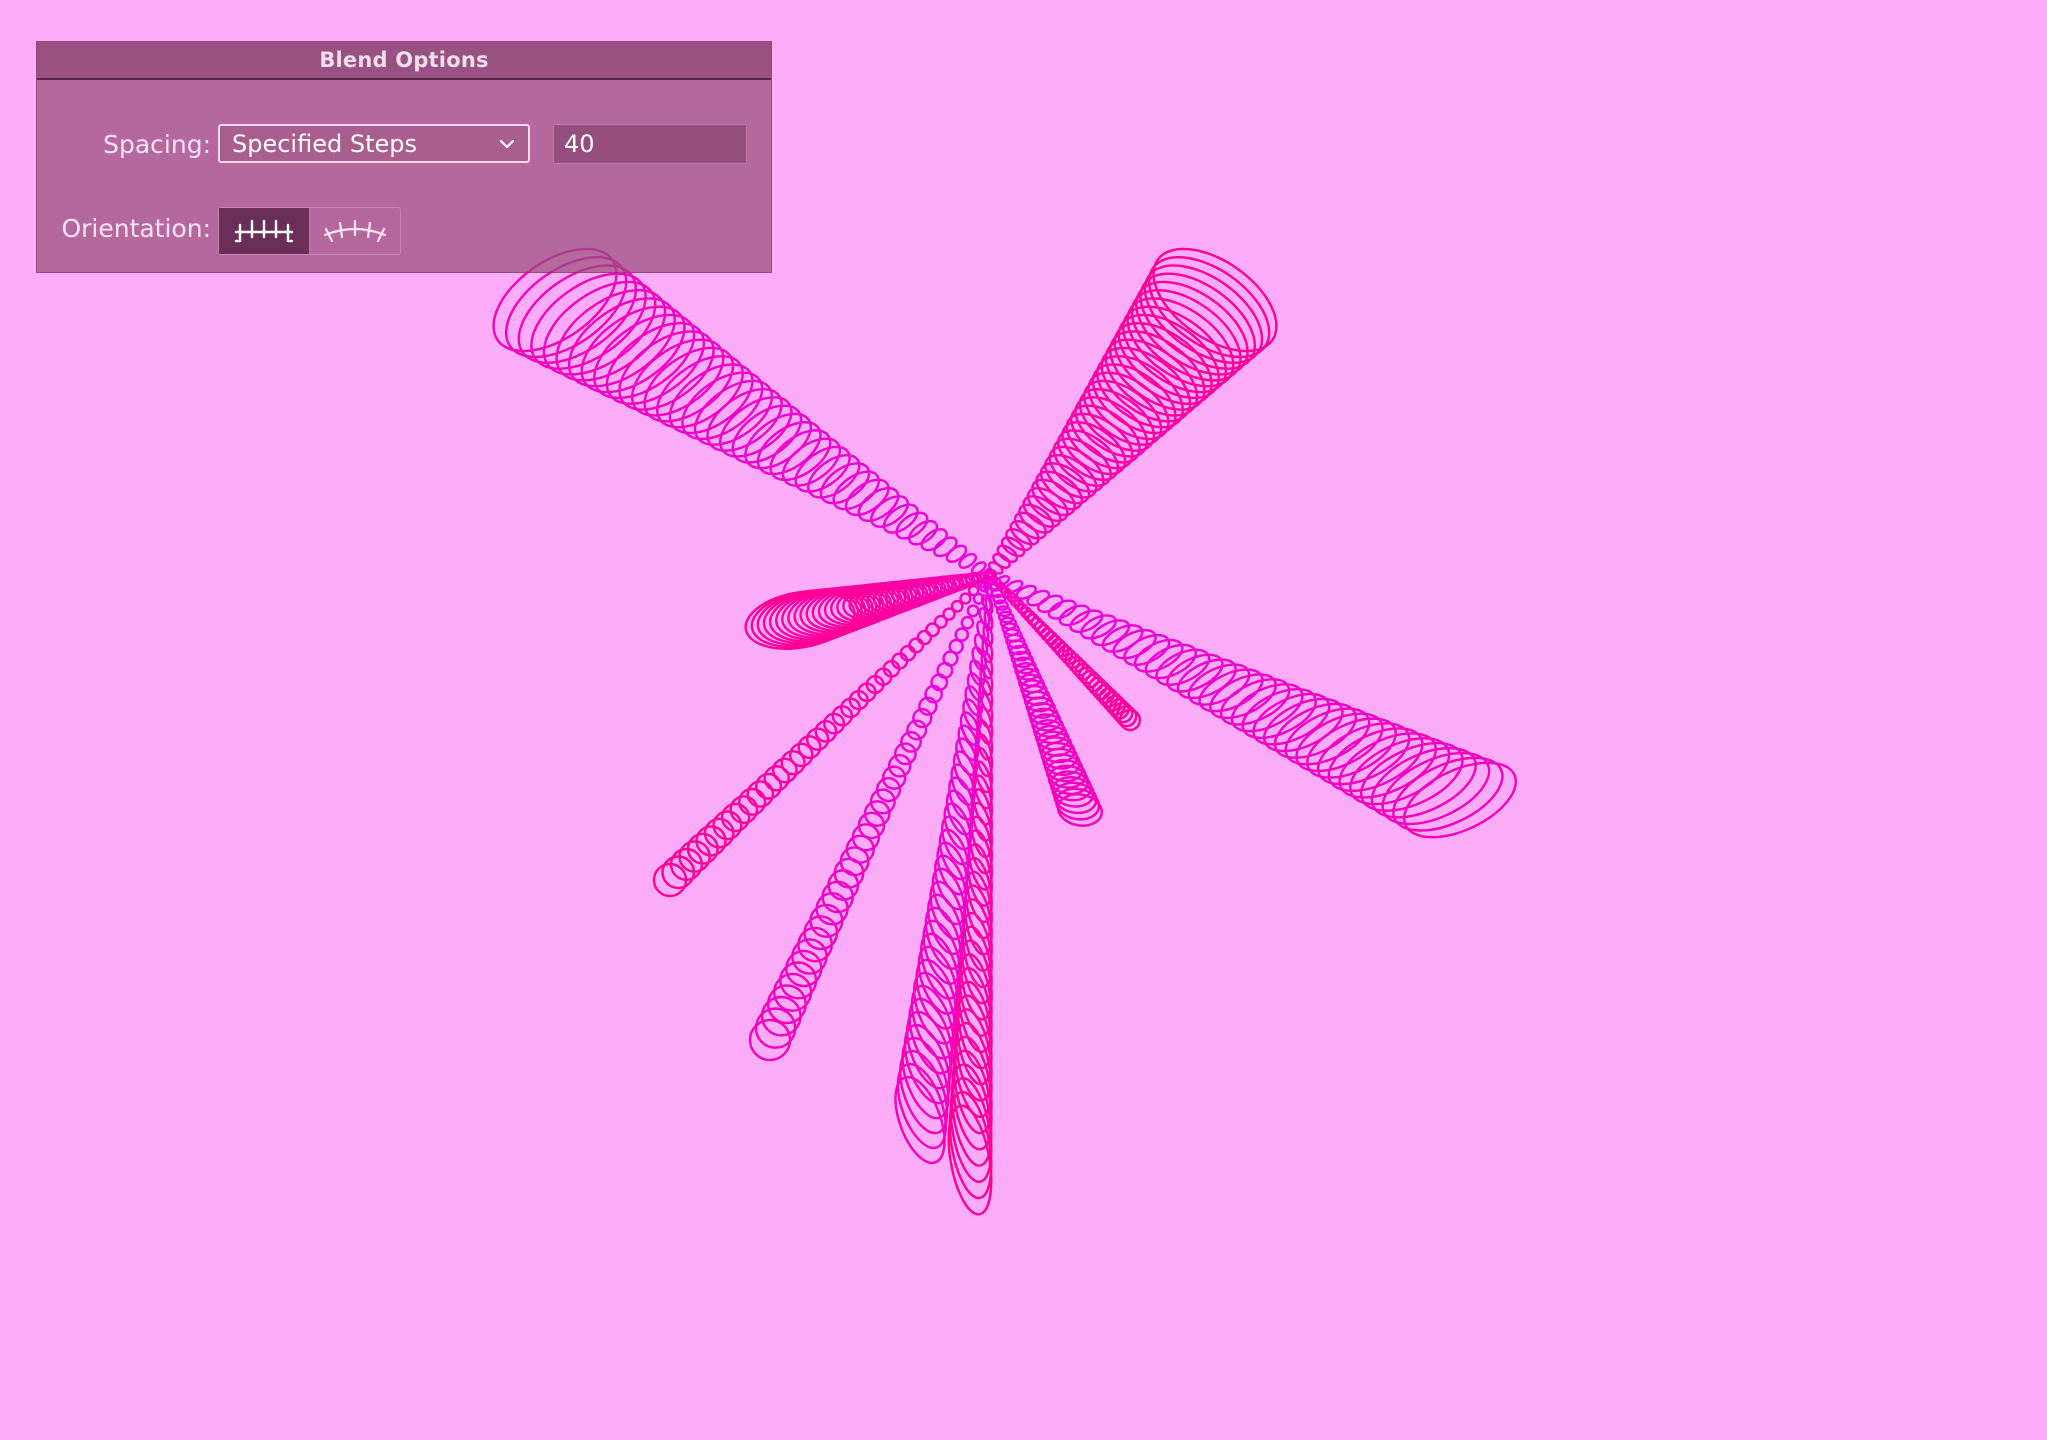 This screenshot has width=2047, height=1440. I want to click on align-to-page-button, so click(264, 231).